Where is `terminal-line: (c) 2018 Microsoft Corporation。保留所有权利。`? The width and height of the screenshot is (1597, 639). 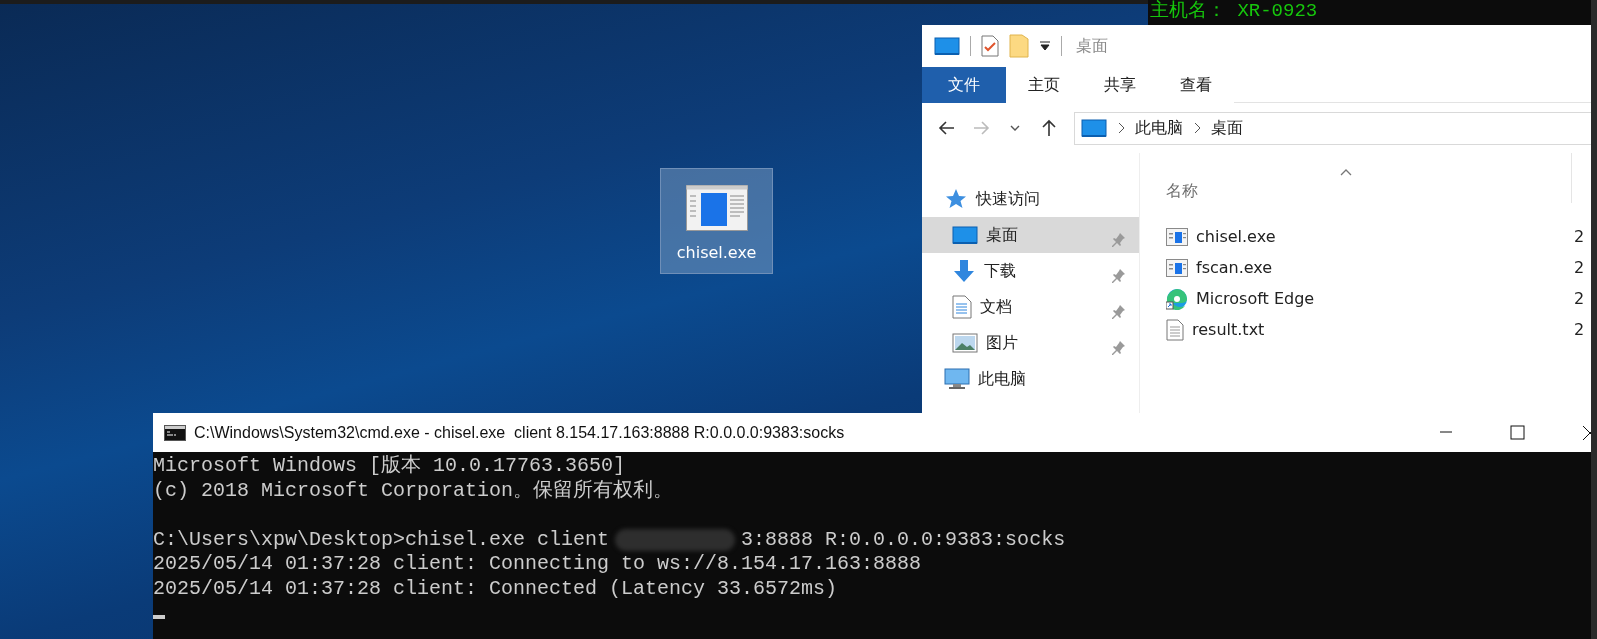
terminal-line: (c) 2018 Microsoft Corporation。保留所有权利。 is located at coordinates (414, 490).